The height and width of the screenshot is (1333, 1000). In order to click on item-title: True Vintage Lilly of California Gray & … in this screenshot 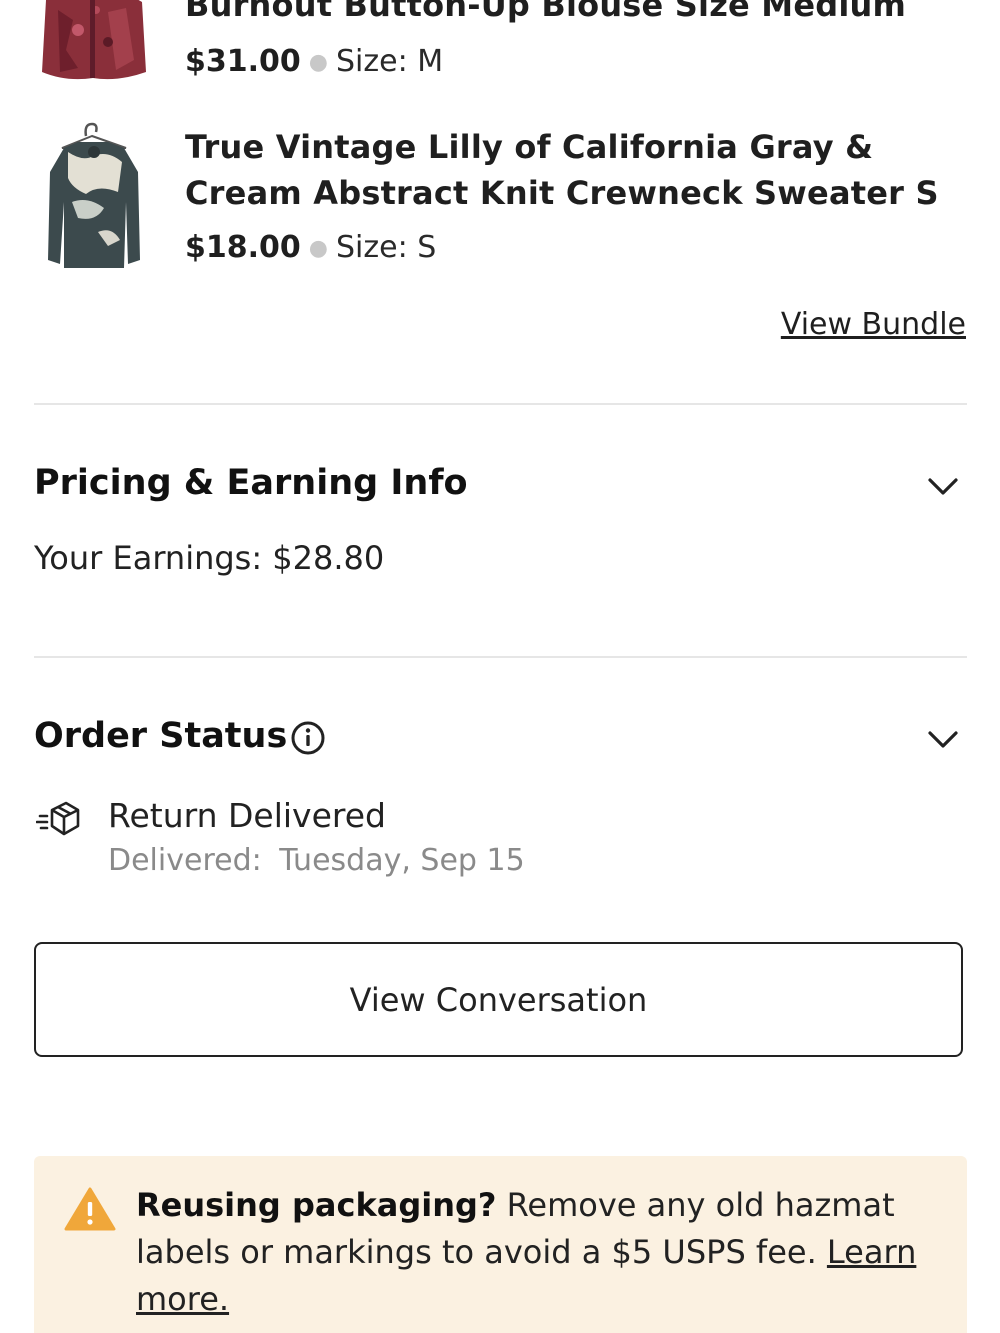, I will do `click(580, 170)`.